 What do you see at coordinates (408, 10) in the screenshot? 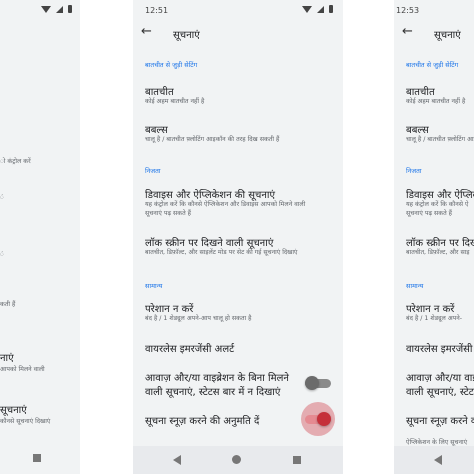
I see `status-time: 12:53` at bounding box center [408, 10].